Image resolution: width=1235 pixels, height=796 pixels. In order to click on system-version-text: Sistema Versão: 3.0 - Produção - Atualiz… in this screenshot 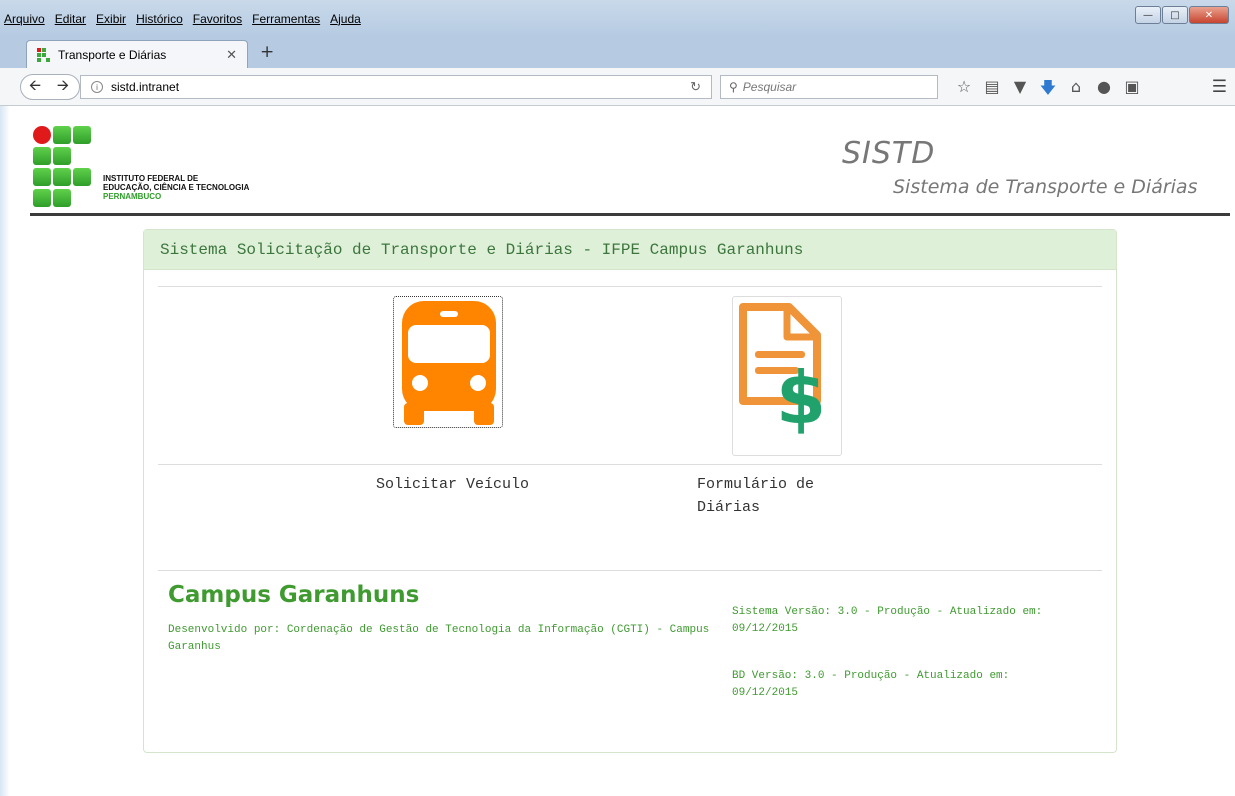, I will do `click(912, 621)`.